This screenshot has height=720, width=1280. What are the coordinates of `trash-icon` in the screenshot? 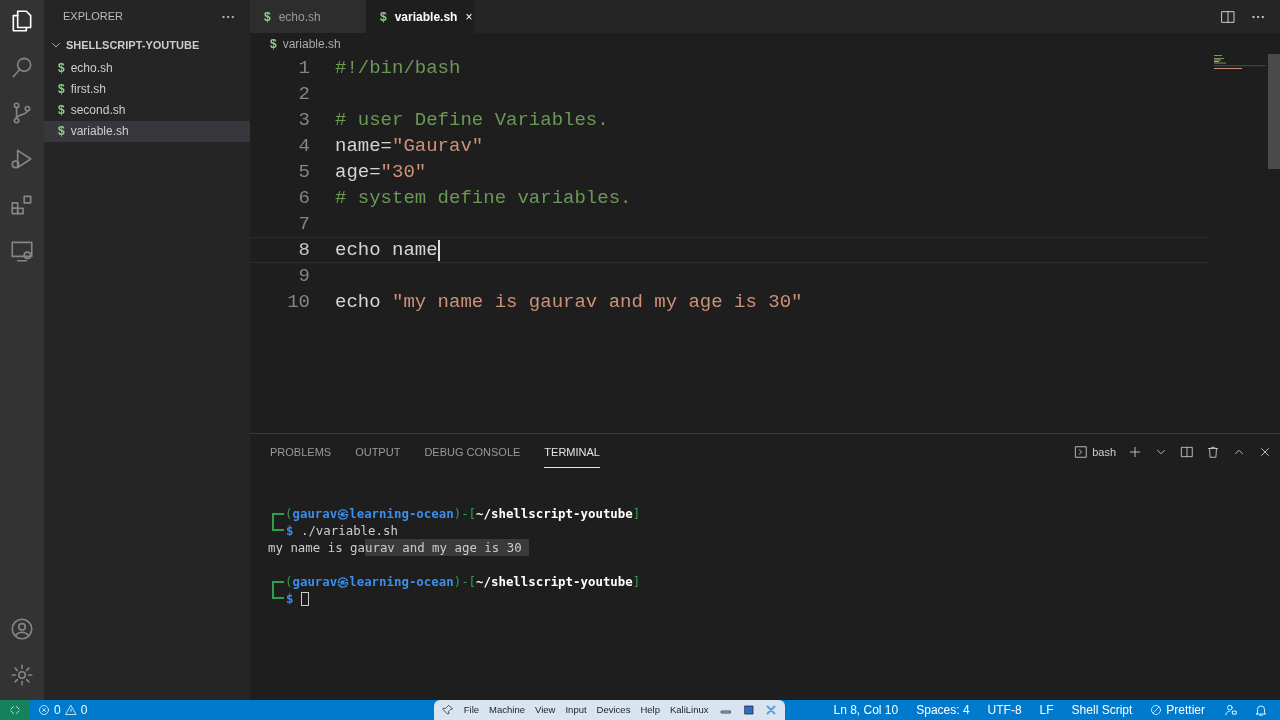 It's located at (1213, 452).